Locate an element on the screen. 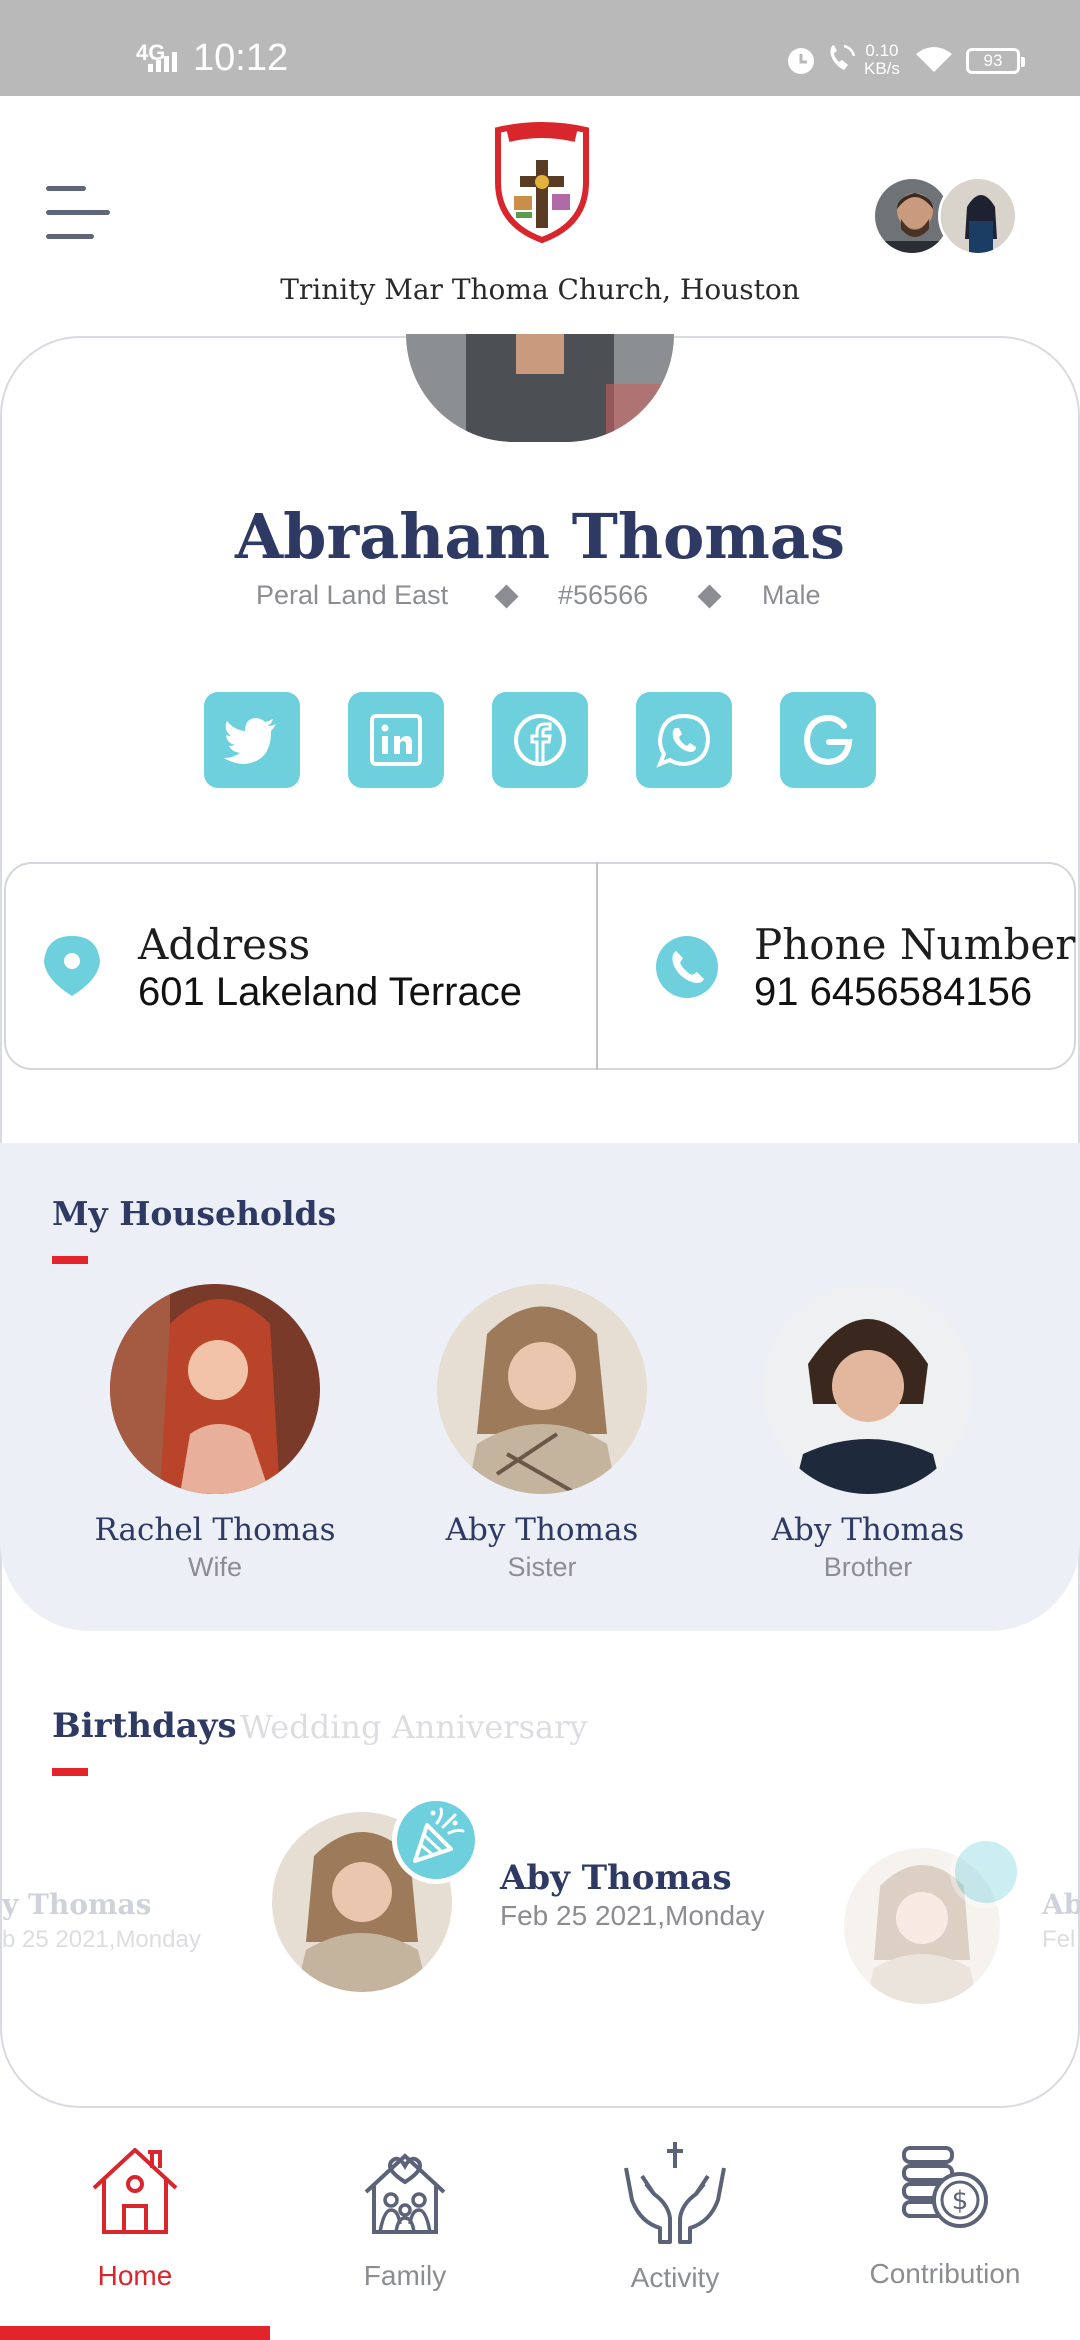  facebook-button is located at coordinates (540, 740).